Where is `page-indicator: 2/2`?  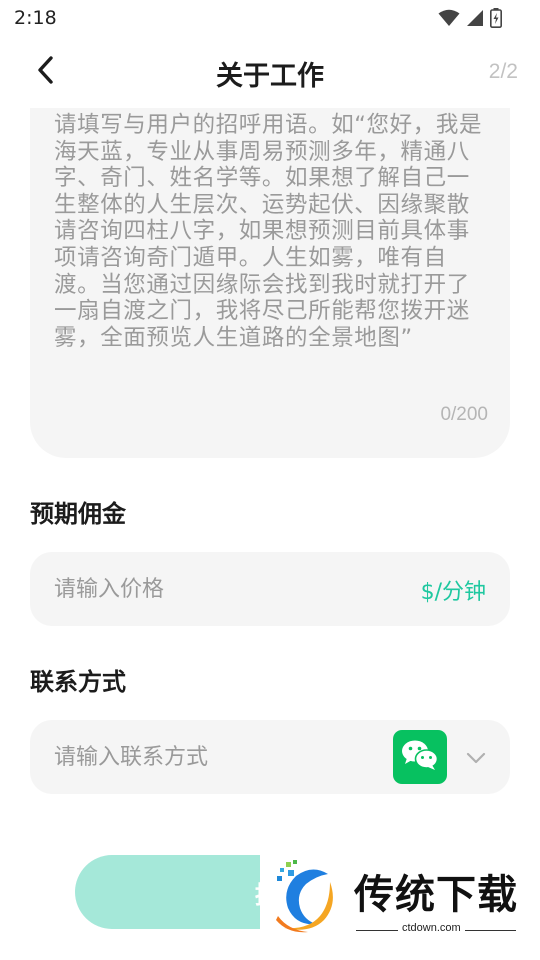 page-indicator: 2/2 is located at coordinates (503, 71).